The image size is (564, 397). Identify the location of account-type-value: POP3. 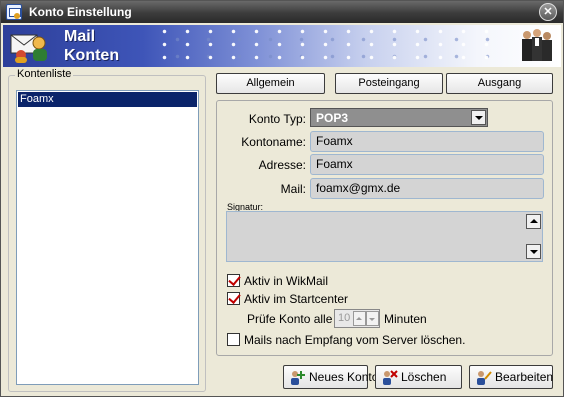
(332, 118).